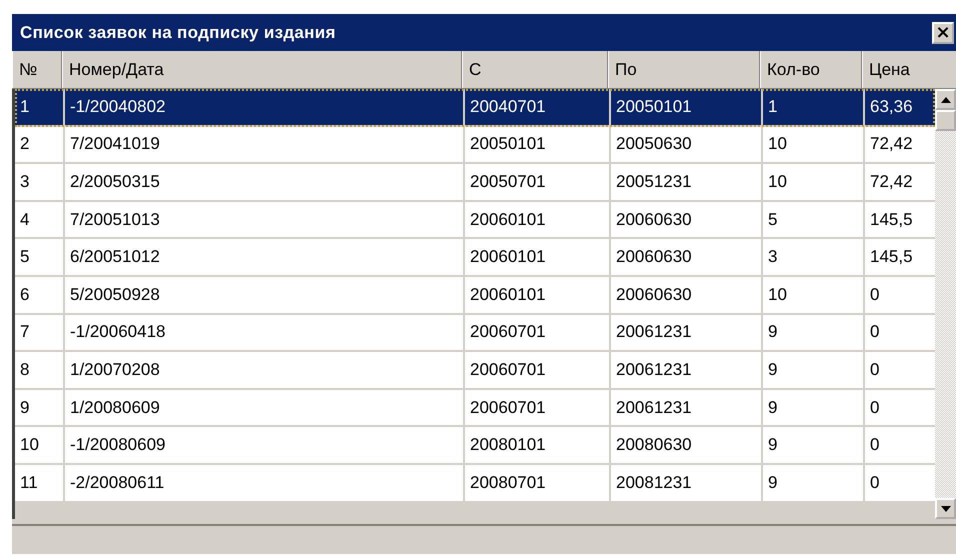  I want to click on column-header: Номер/Дата, so click(262, 69).